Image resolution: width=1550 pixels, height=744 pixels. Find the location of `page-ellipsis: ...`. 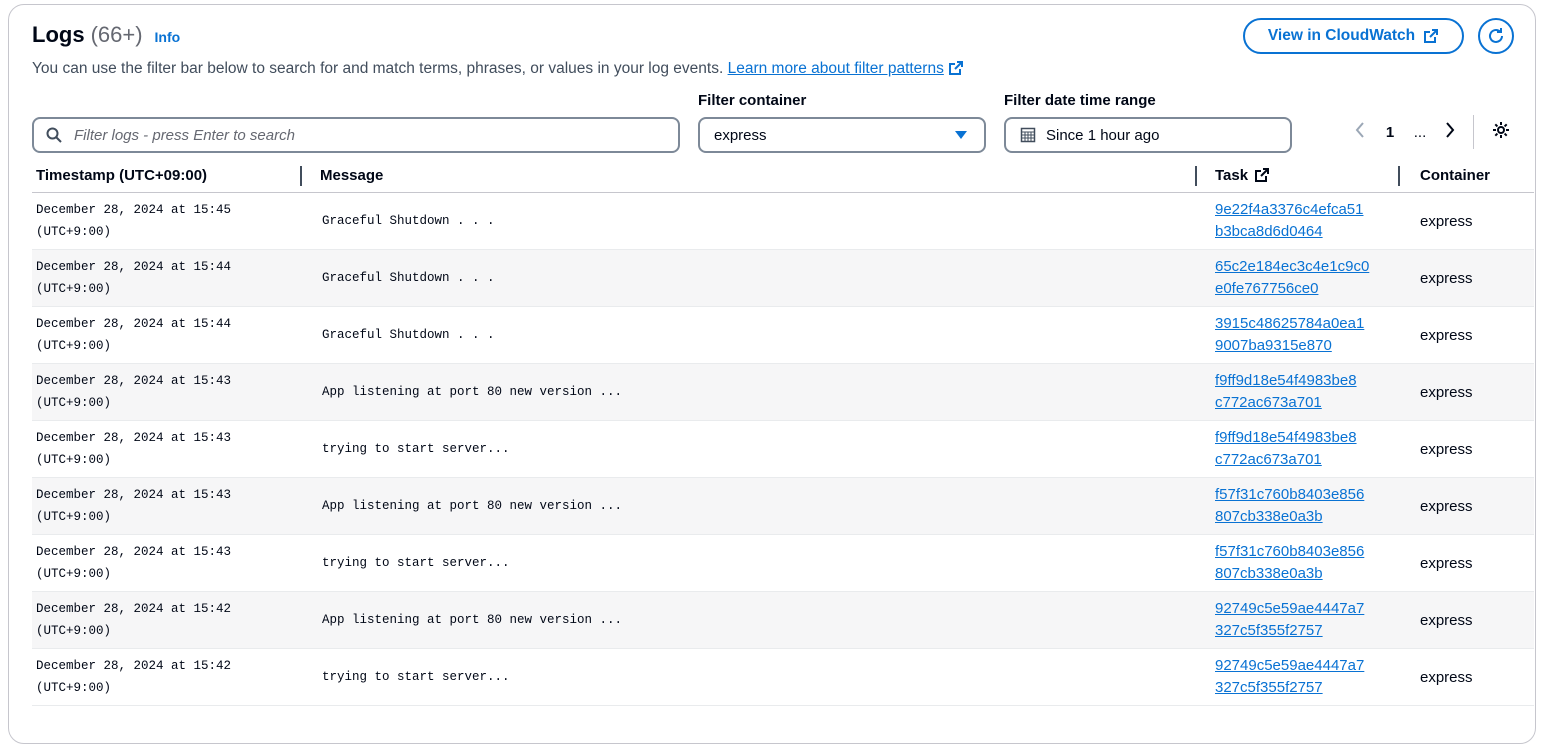

page-ellipsis: ... is located at coordinates (1420, 132).